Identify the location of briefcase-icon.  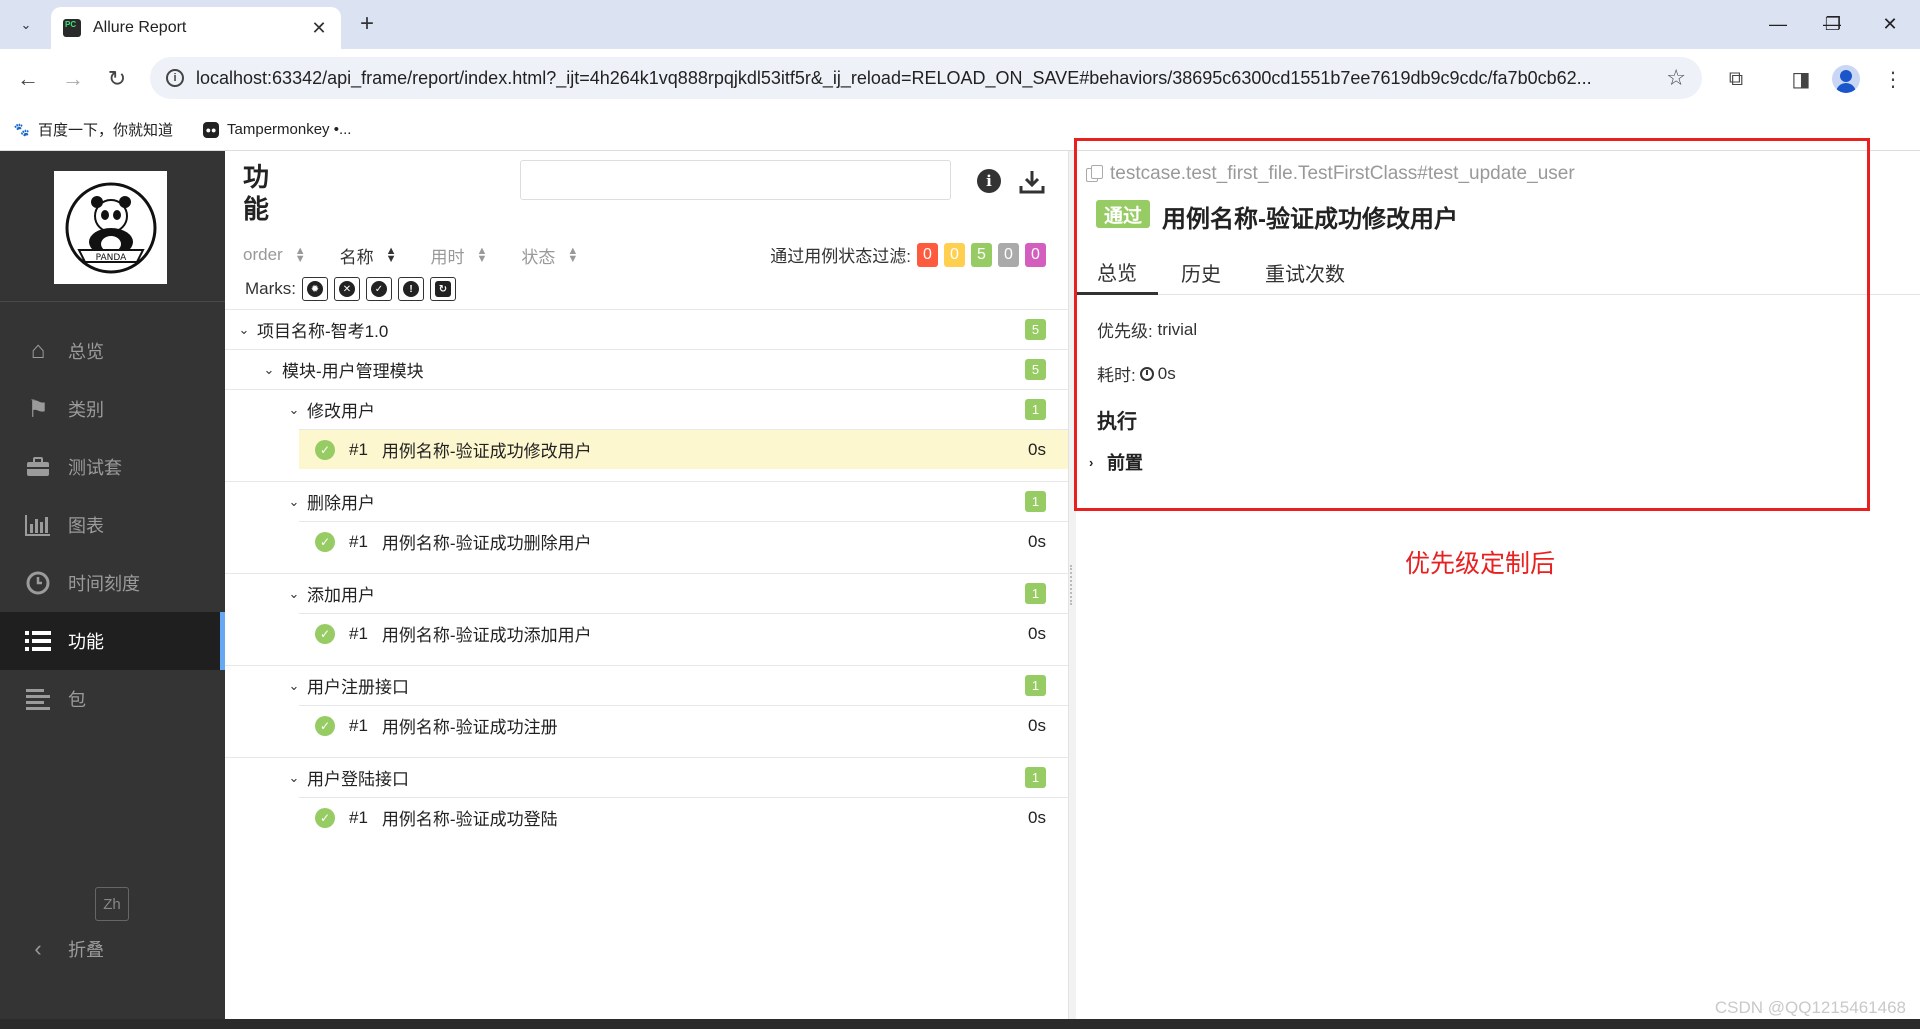
(38, 467).